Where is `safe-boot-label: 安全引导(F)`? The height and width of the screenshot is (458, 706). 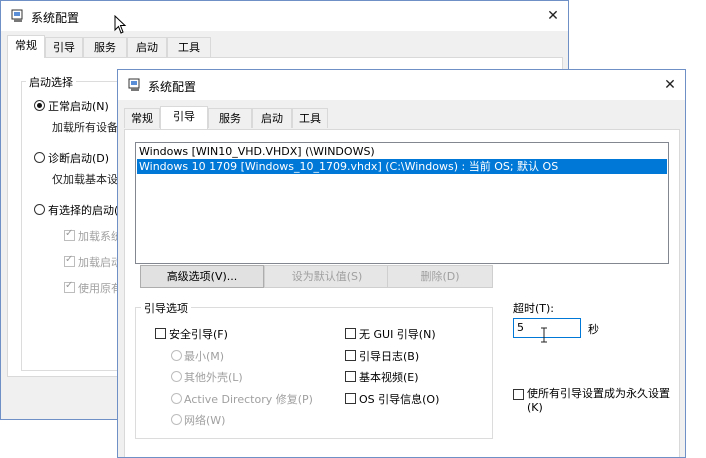 safe-boot-label: 安全引导(F) is located at coordinates (198, 334).